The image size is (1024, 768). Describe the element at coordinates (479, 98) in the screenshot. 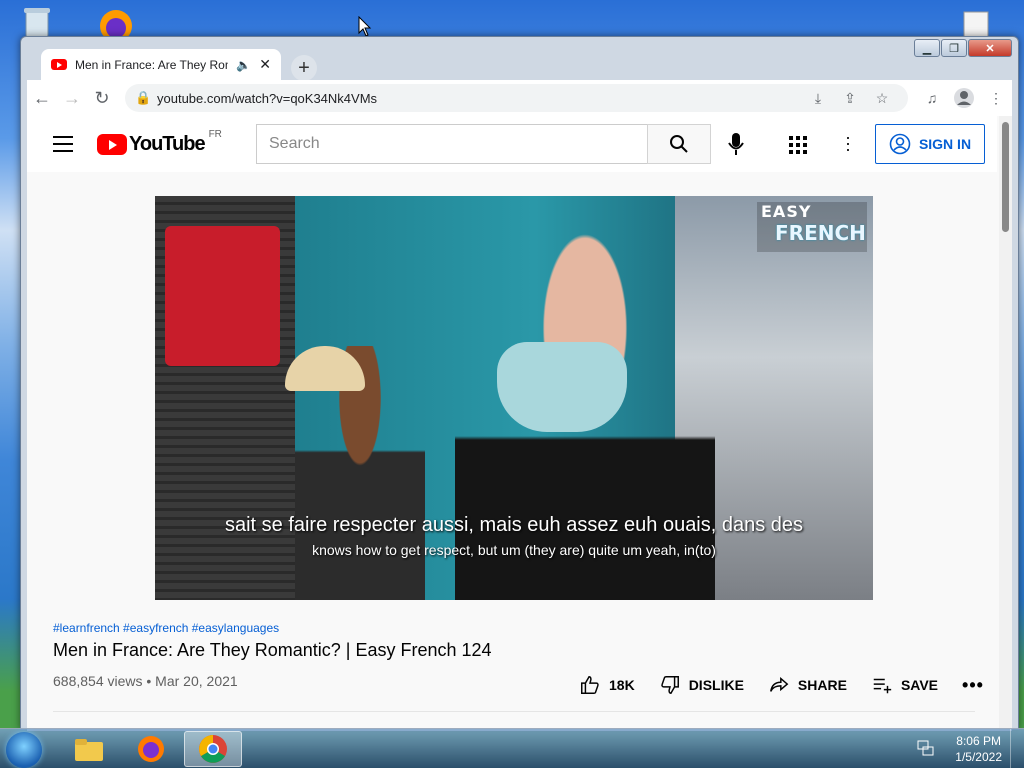

I see `url-text: youtube.com/watch?v=qoK34Nk4VMs` at that location.